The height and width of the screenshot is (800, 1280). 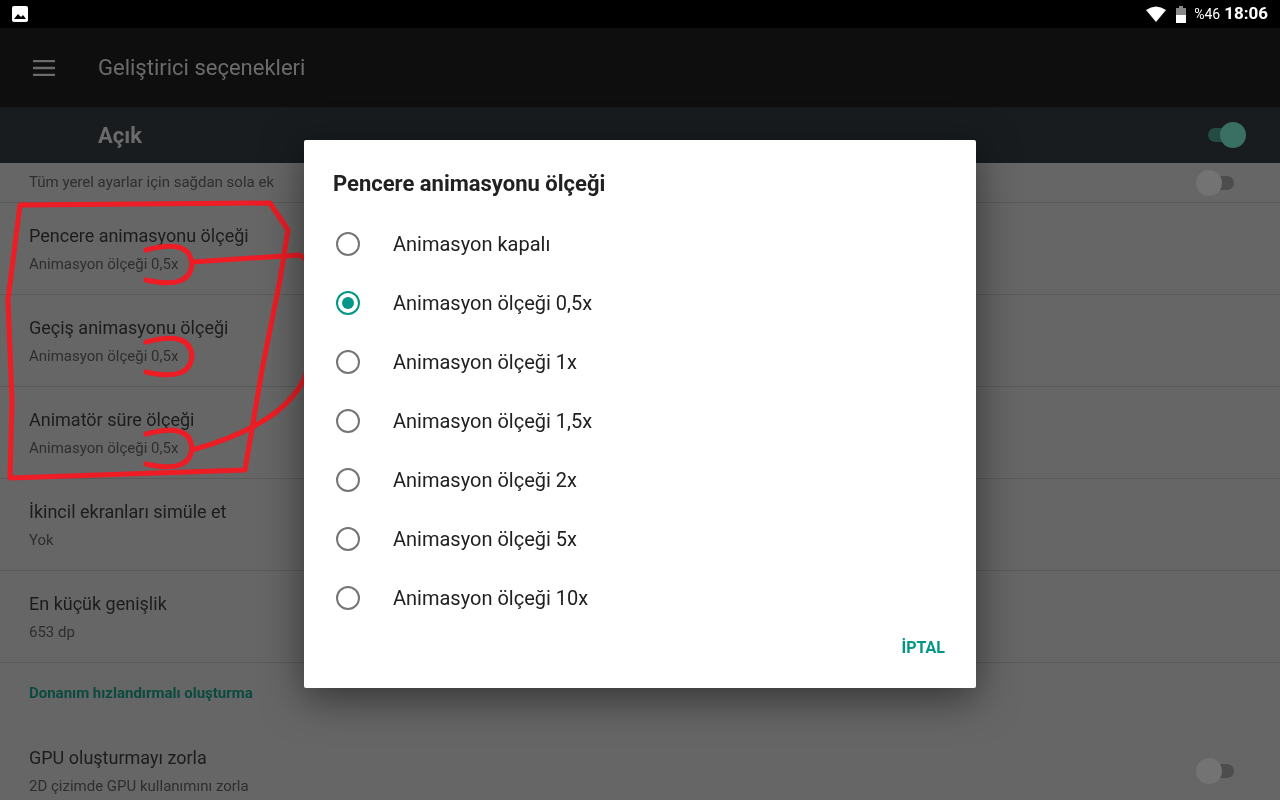 I want to click on section-header: Donanım hızlandırmalı oluşturma, so click(x=141, y=694).